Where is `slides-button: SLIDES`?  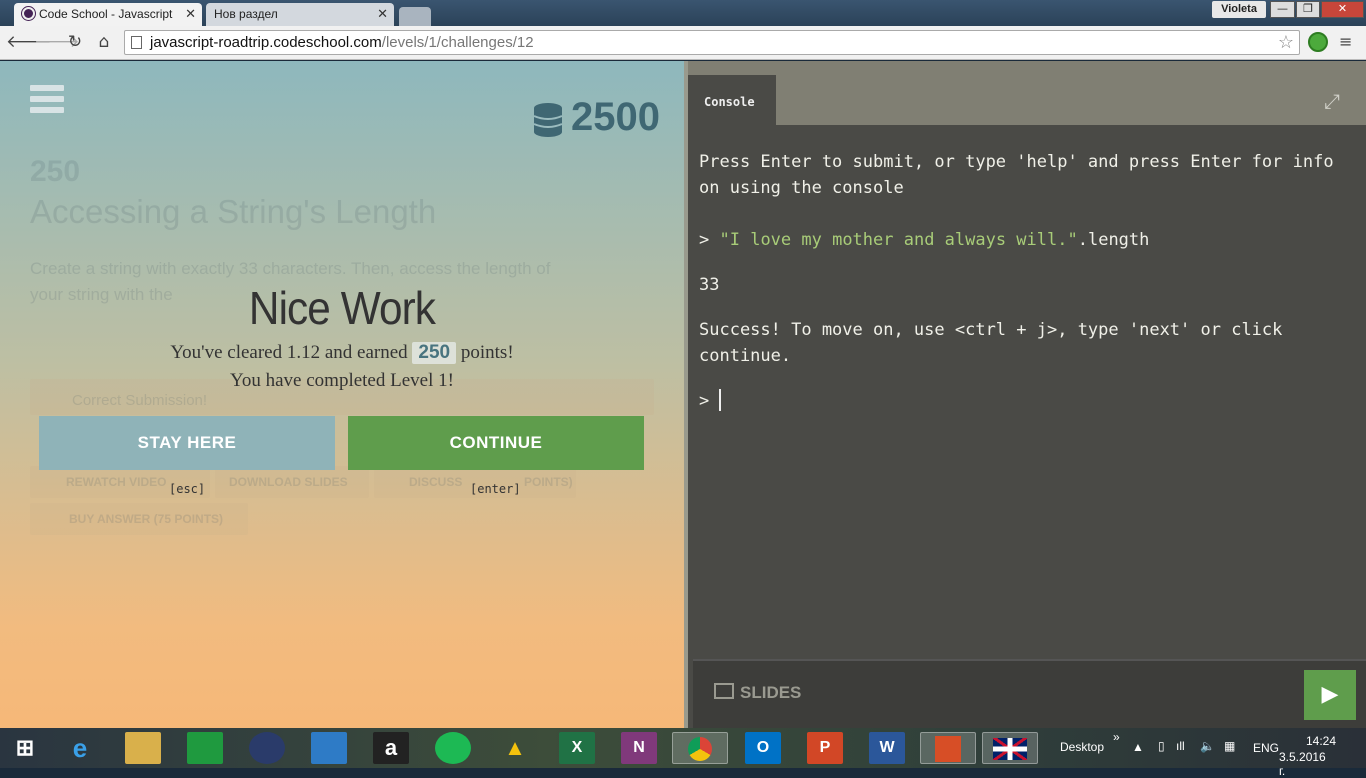 slides-button: SLIDES is located at coordinates (757, 693).